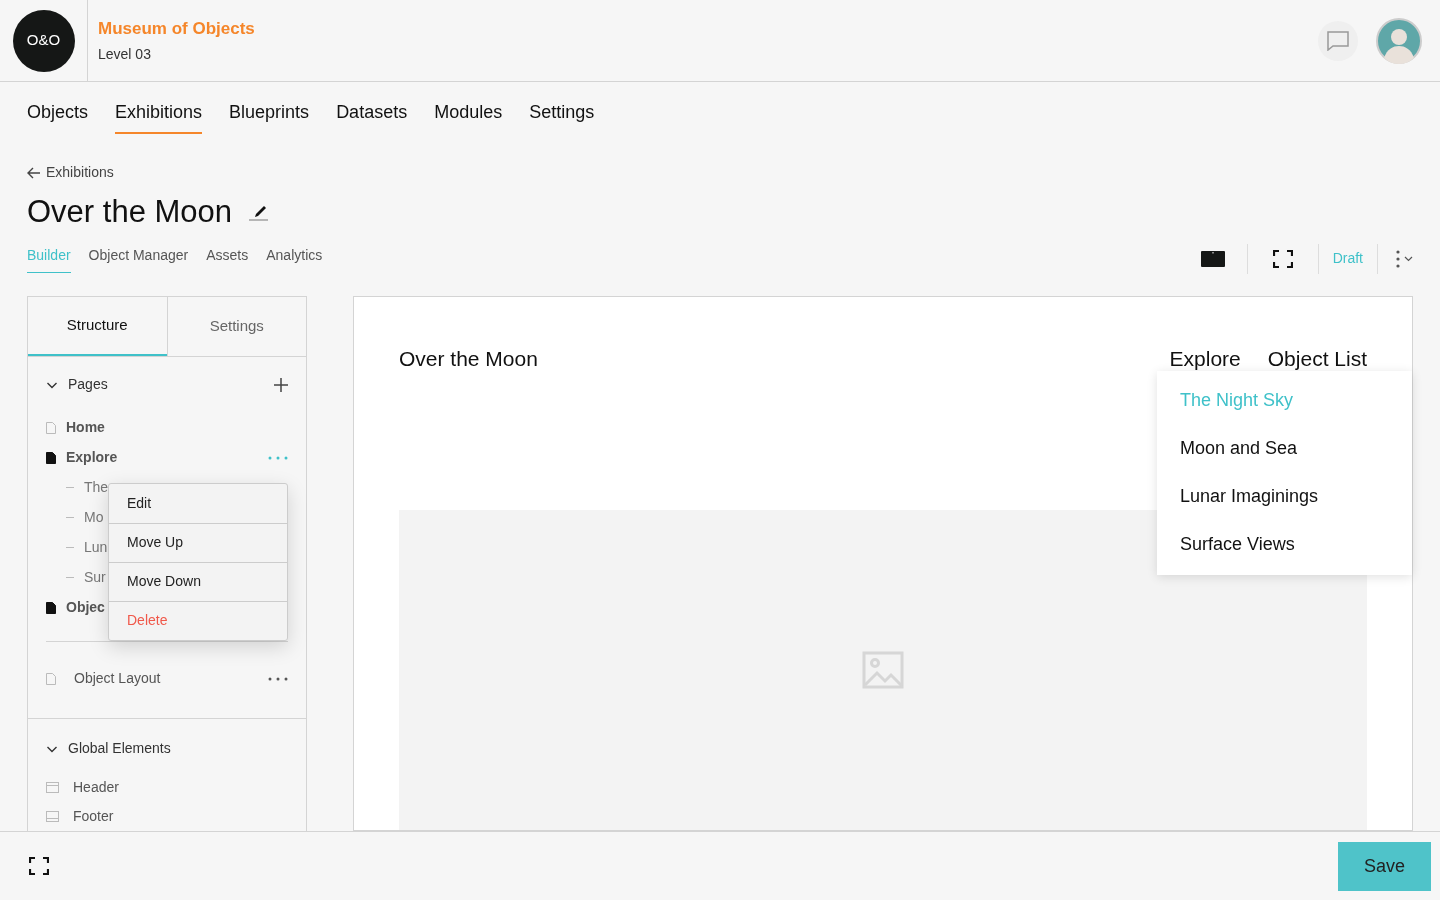  What do you see at coordinates (51, 678) in the screenshot?
I see `page-icon` at bounding box center [51, 678].